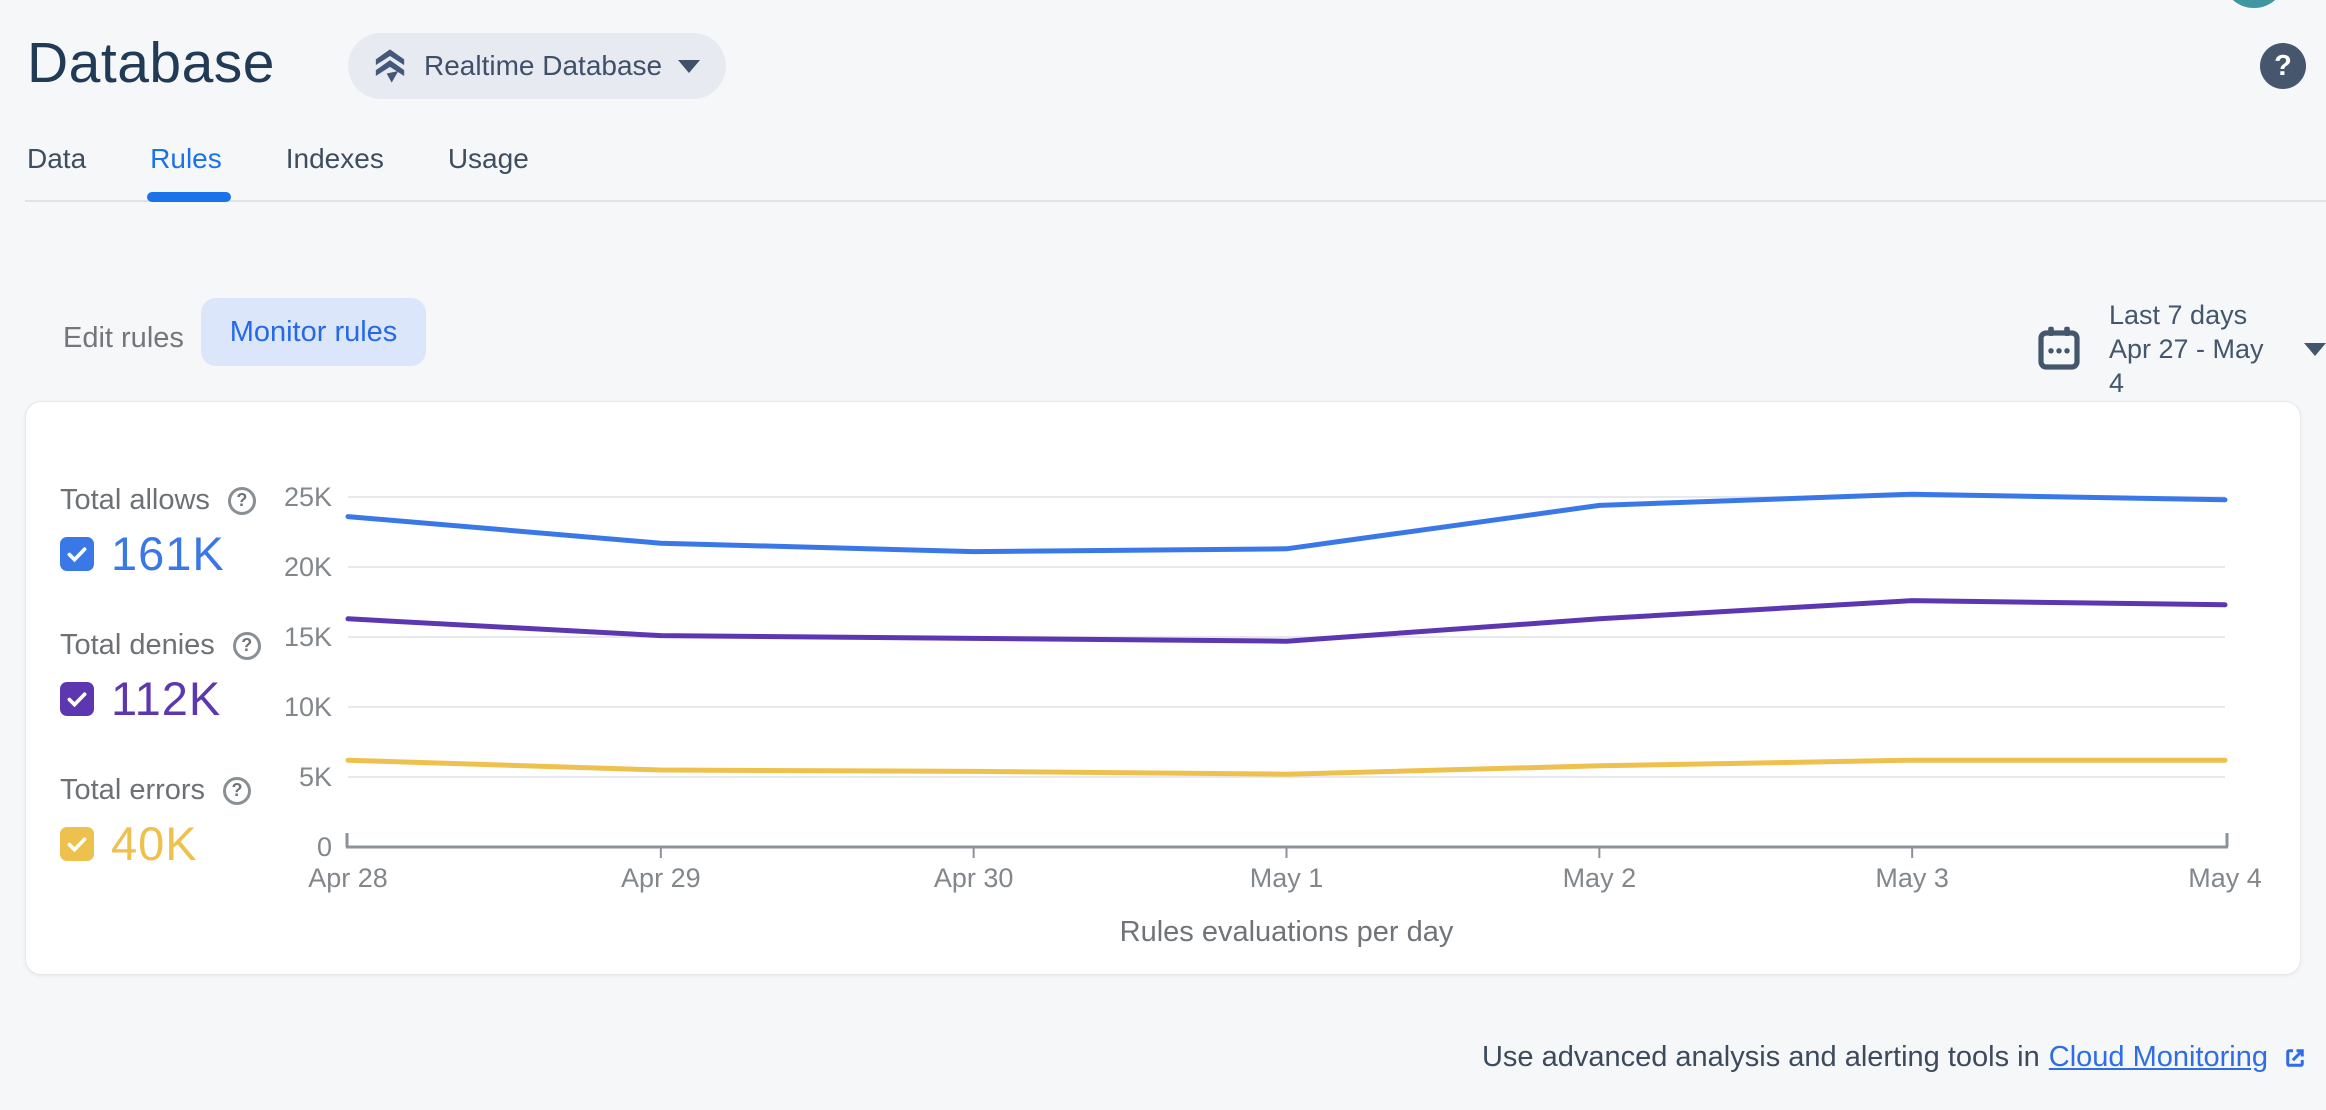 The height and width of the screenshot is (1110, 2326). What do you see at coordinates (2254, 4) in the screenshot?
I see `avatar` at bounding box center [2254, 4].